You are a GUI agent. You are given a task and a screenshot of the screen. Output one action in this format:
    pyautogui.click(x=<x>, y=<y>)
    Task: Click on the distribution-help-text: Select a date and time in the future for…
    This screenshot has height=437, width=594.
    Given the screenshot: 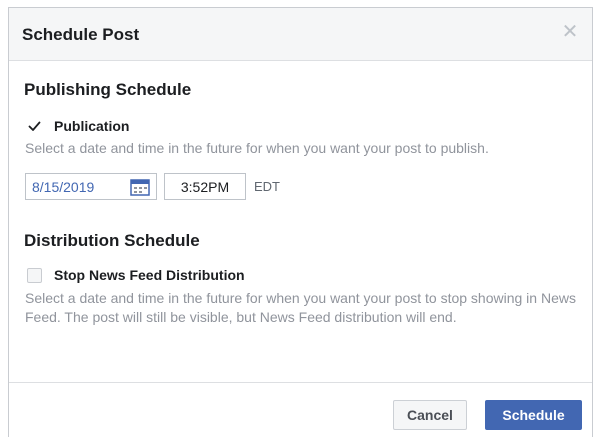 What is the action you would take?
    pyautogui.click(x=300, y=307)
    